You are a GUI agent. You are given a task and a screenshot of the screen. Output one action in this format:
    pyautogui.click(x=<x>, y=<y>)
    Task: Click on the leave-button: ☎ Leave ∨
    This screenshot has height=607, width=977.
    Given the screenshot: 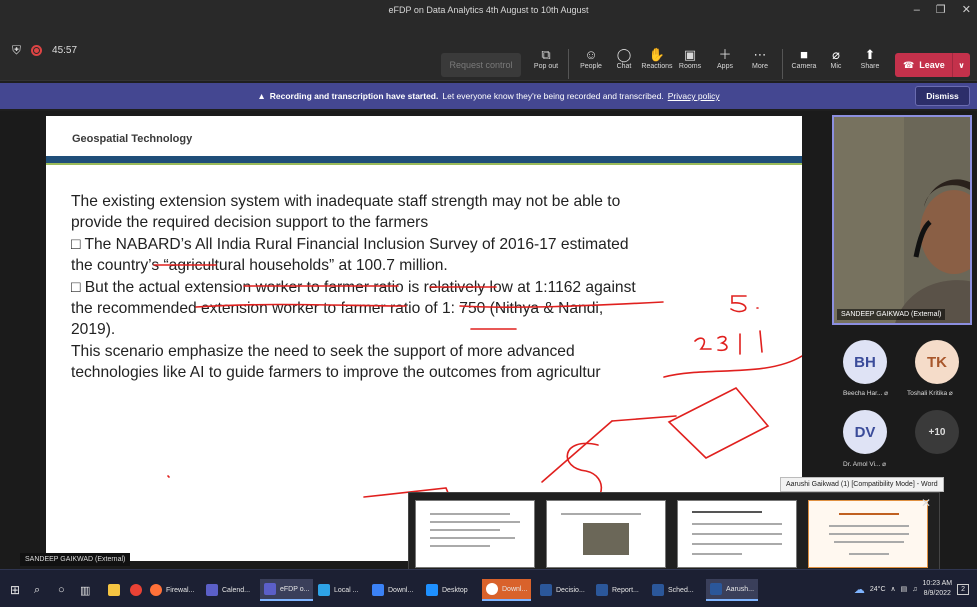 What is the action you would take?
    pyautogui.click(x=932, y=65)
    